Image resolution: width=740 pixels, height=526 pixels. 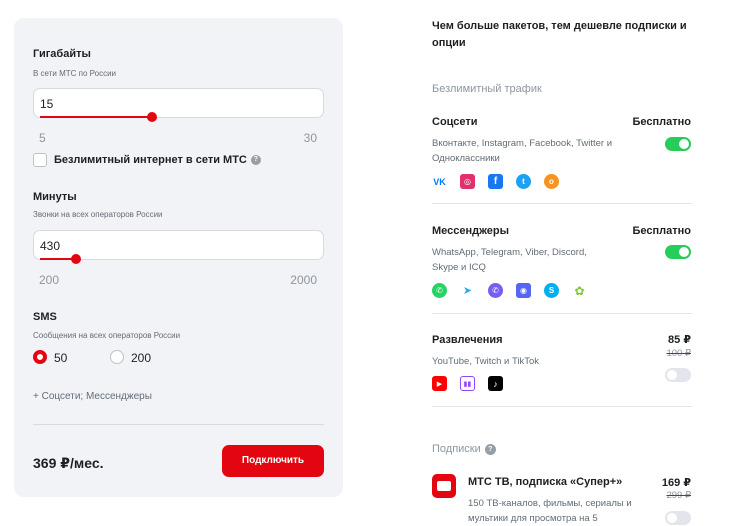 What do you see at coordinates (47, 104) in the screenshot?
I see `gigabytes-value: 15` at bounding box center [47, 104].